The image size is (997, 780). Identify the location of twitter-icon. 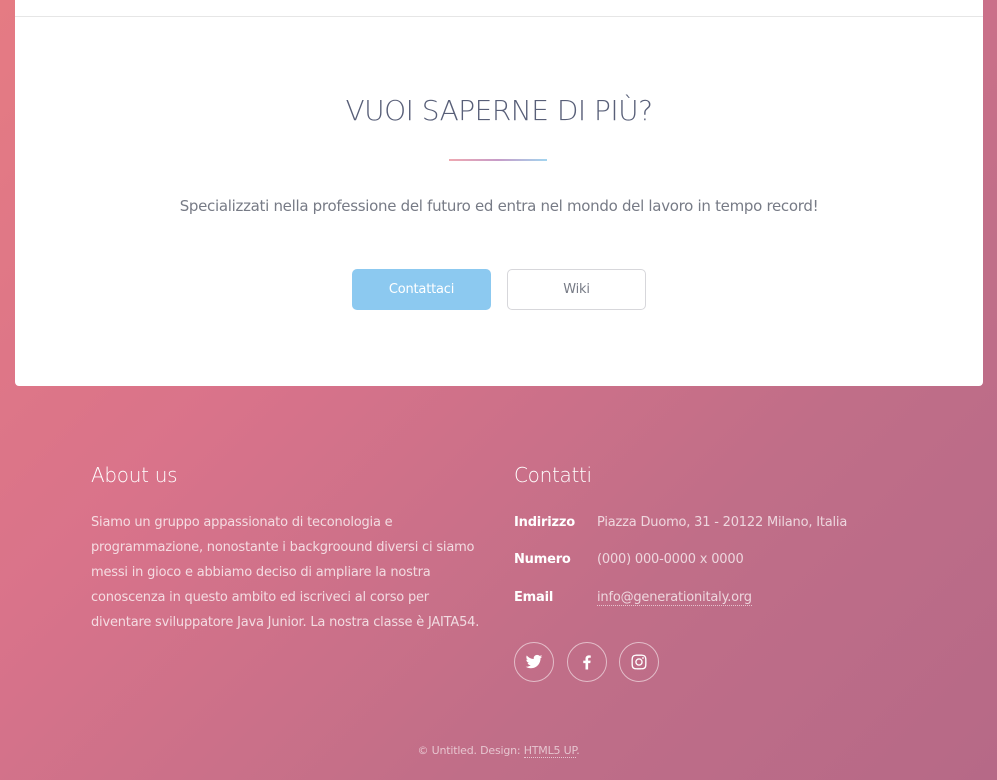
(534, 661).